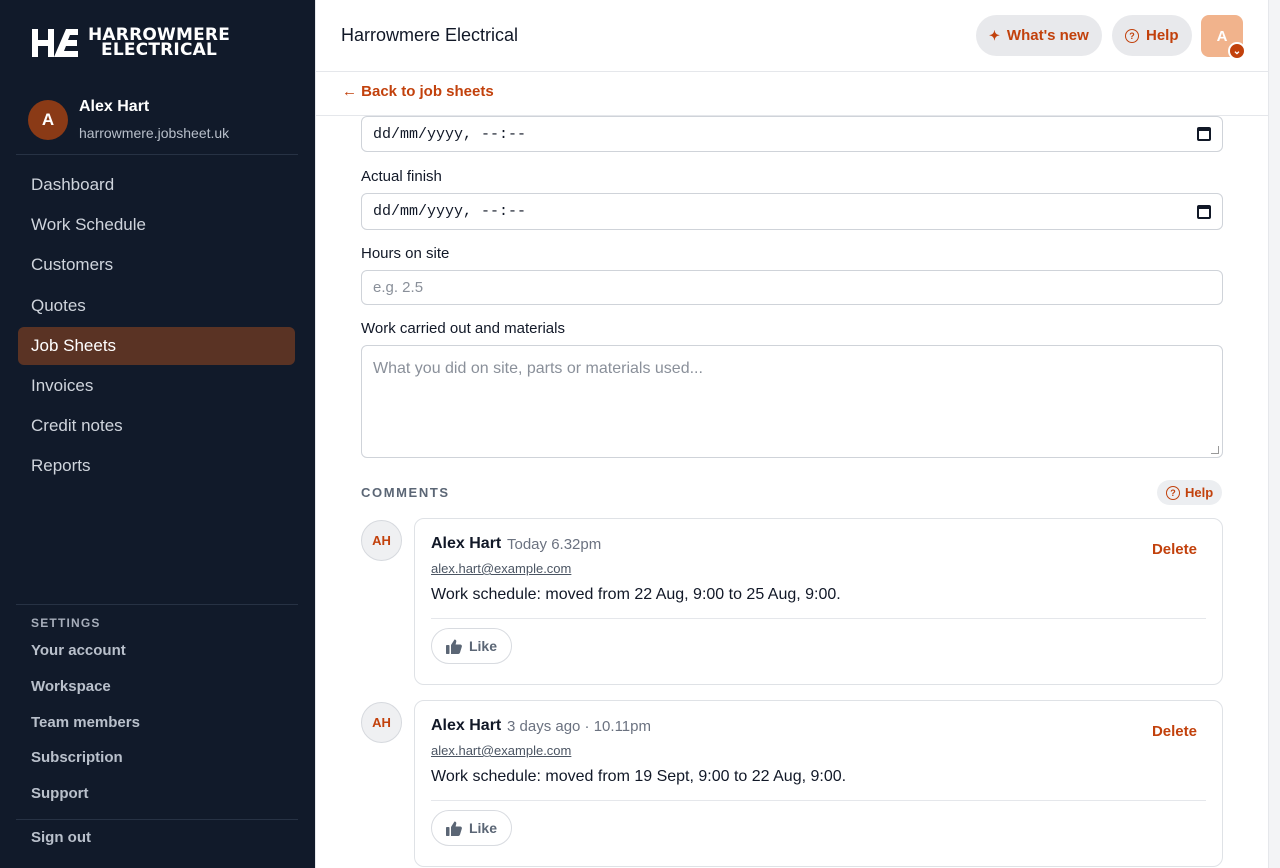 The width and height of the screenshot is (1280, 868). Describe the element at coordinates (994, 35) in the screenshot. I see `sparkle-icon: ✦` at that location.